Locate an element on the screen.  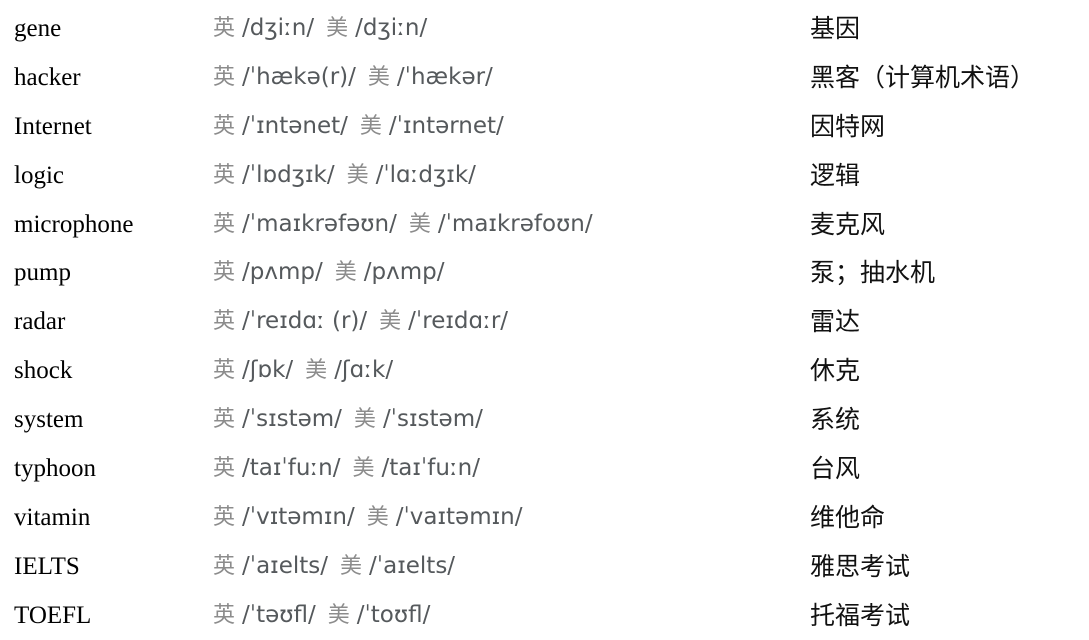
us-phonetic: /ˈɪntərnet/ is located at coordinates (446, 125).